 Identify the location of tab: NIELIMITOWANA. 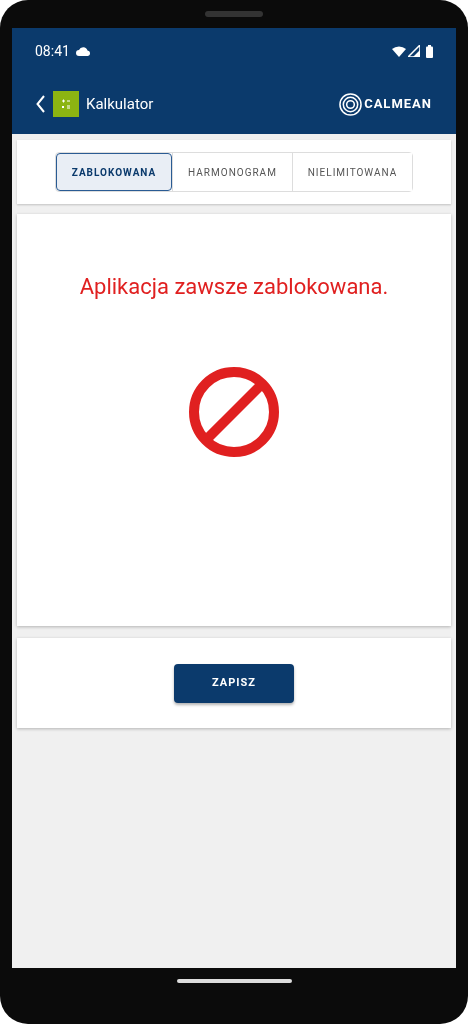
(352, 172).